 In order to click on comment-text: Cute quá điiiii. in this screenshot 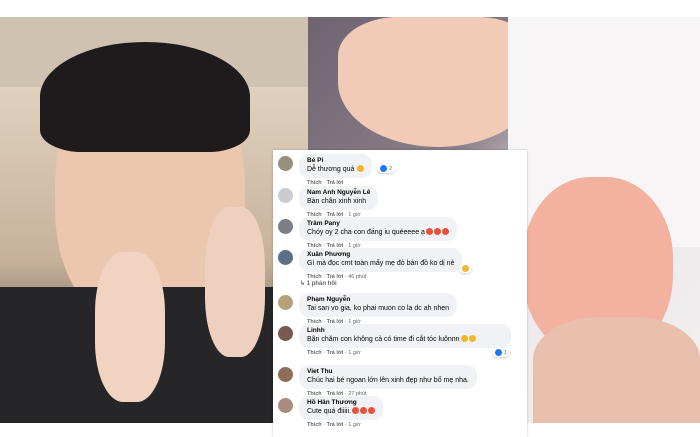, I will do `click(329, 411)`.